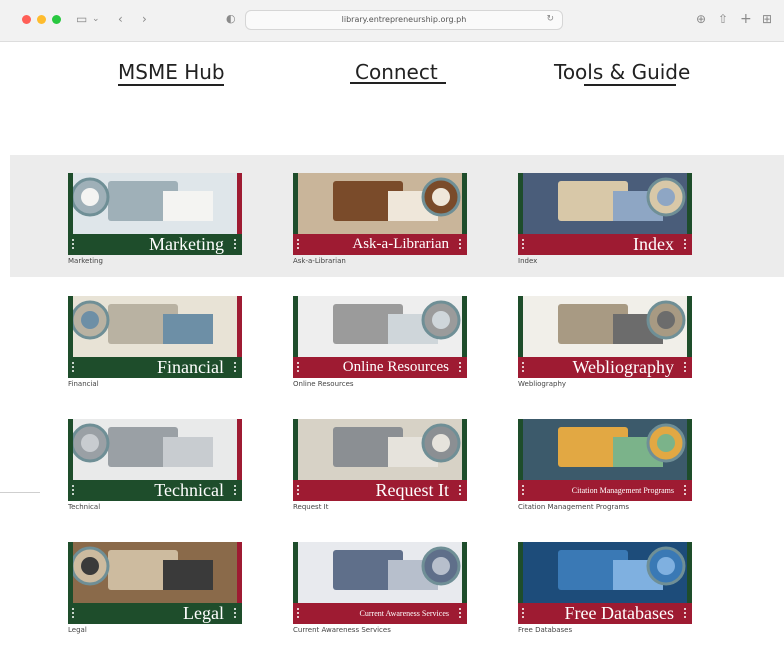  I want to click on card-label-bar: Webliography, so click(605, 367).